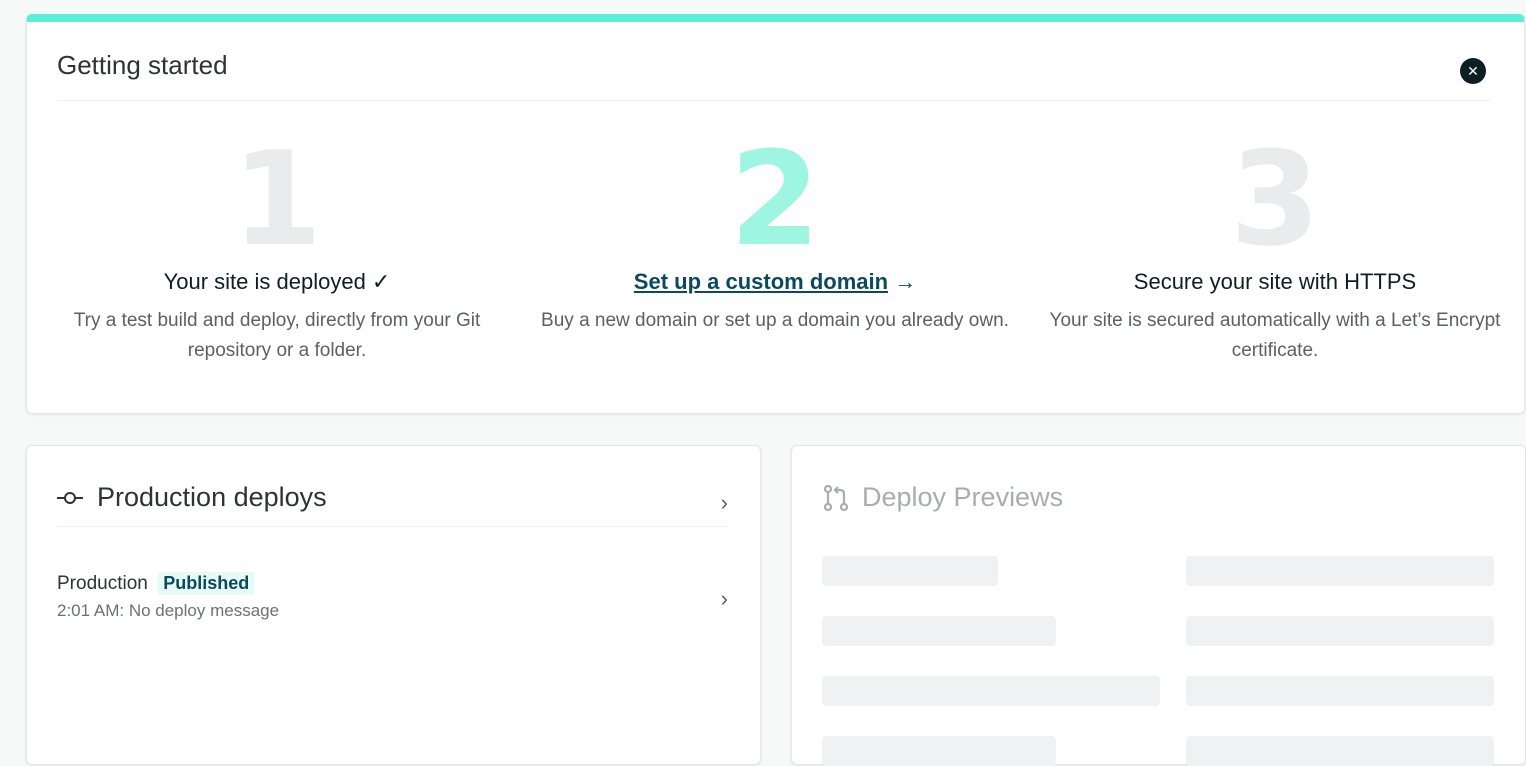 The height and width of the screenshot is (766, 1526). Describe the element at coordinates (277, 199) in the screenshot. I see `step-number: 1` at that location.